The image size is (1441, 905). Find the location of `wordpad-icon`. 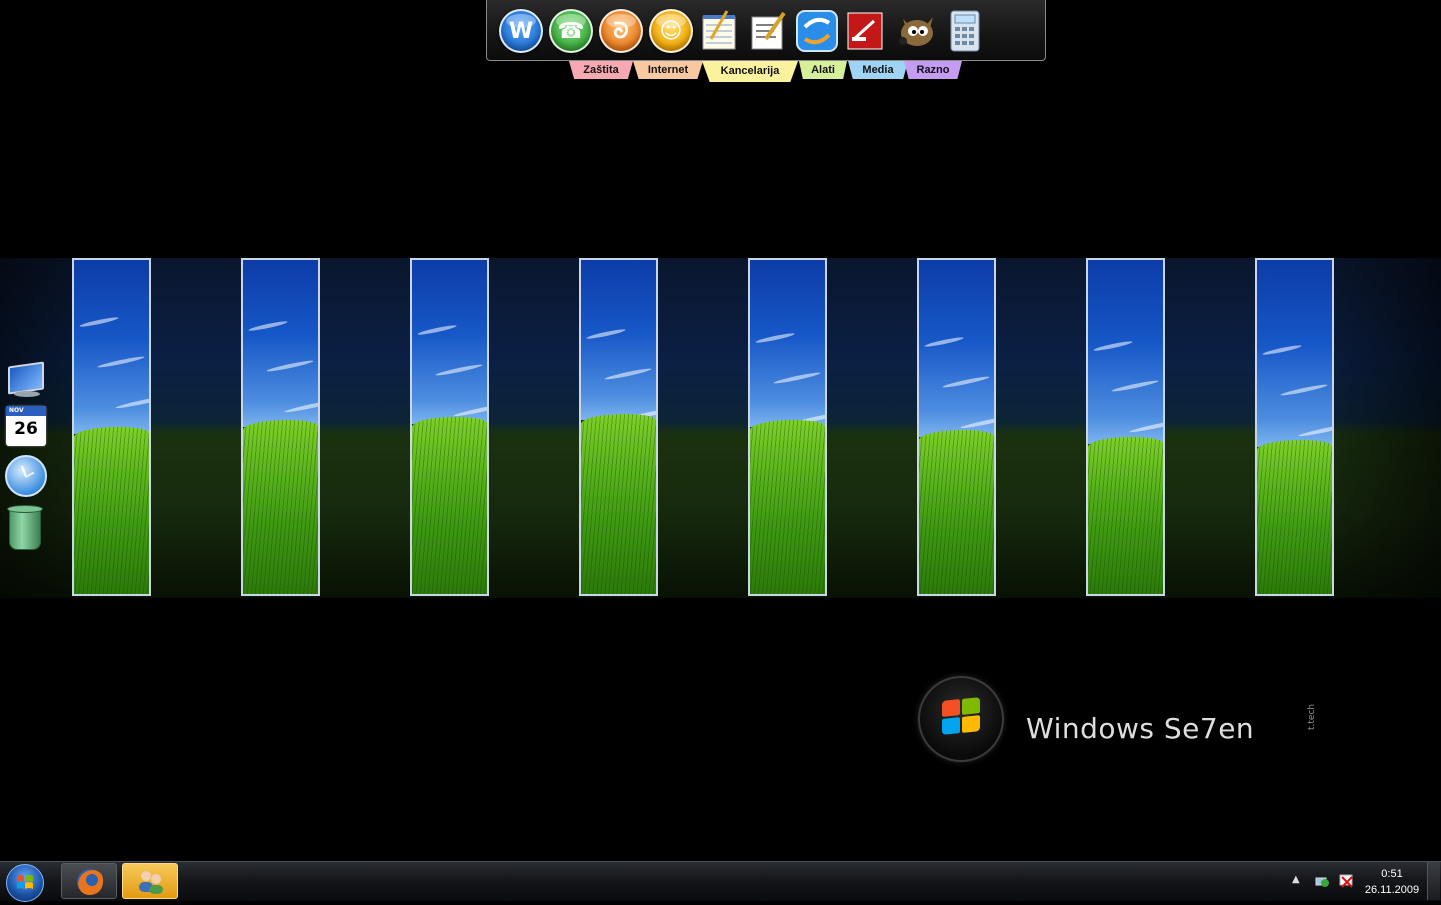

wordpad-icon is located at coordinates (768, 31).